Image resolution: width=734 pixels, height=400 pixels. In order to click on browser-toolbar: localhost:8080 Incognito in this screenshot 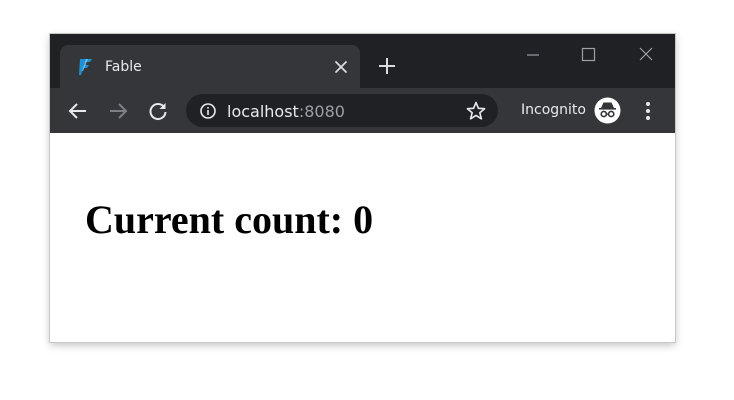, I will do `click(362, 110)`.